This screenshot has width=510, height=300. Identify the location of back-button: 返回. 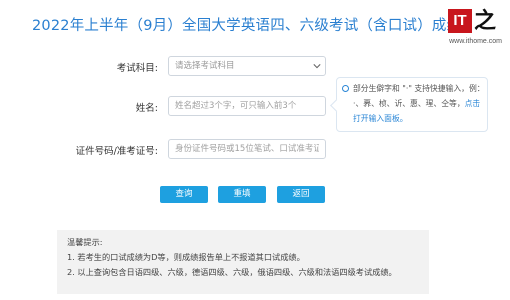
(301, 194).